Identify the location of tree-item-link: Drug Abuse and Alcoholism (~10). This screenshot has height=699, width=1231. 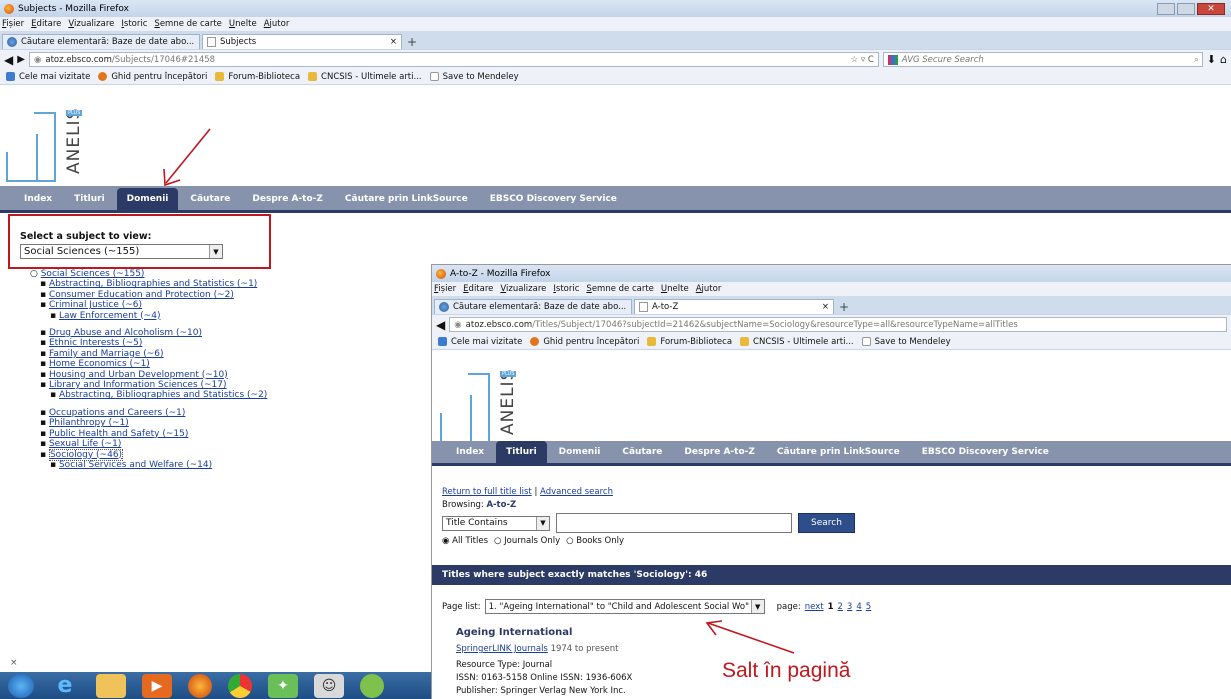
(125, 333).